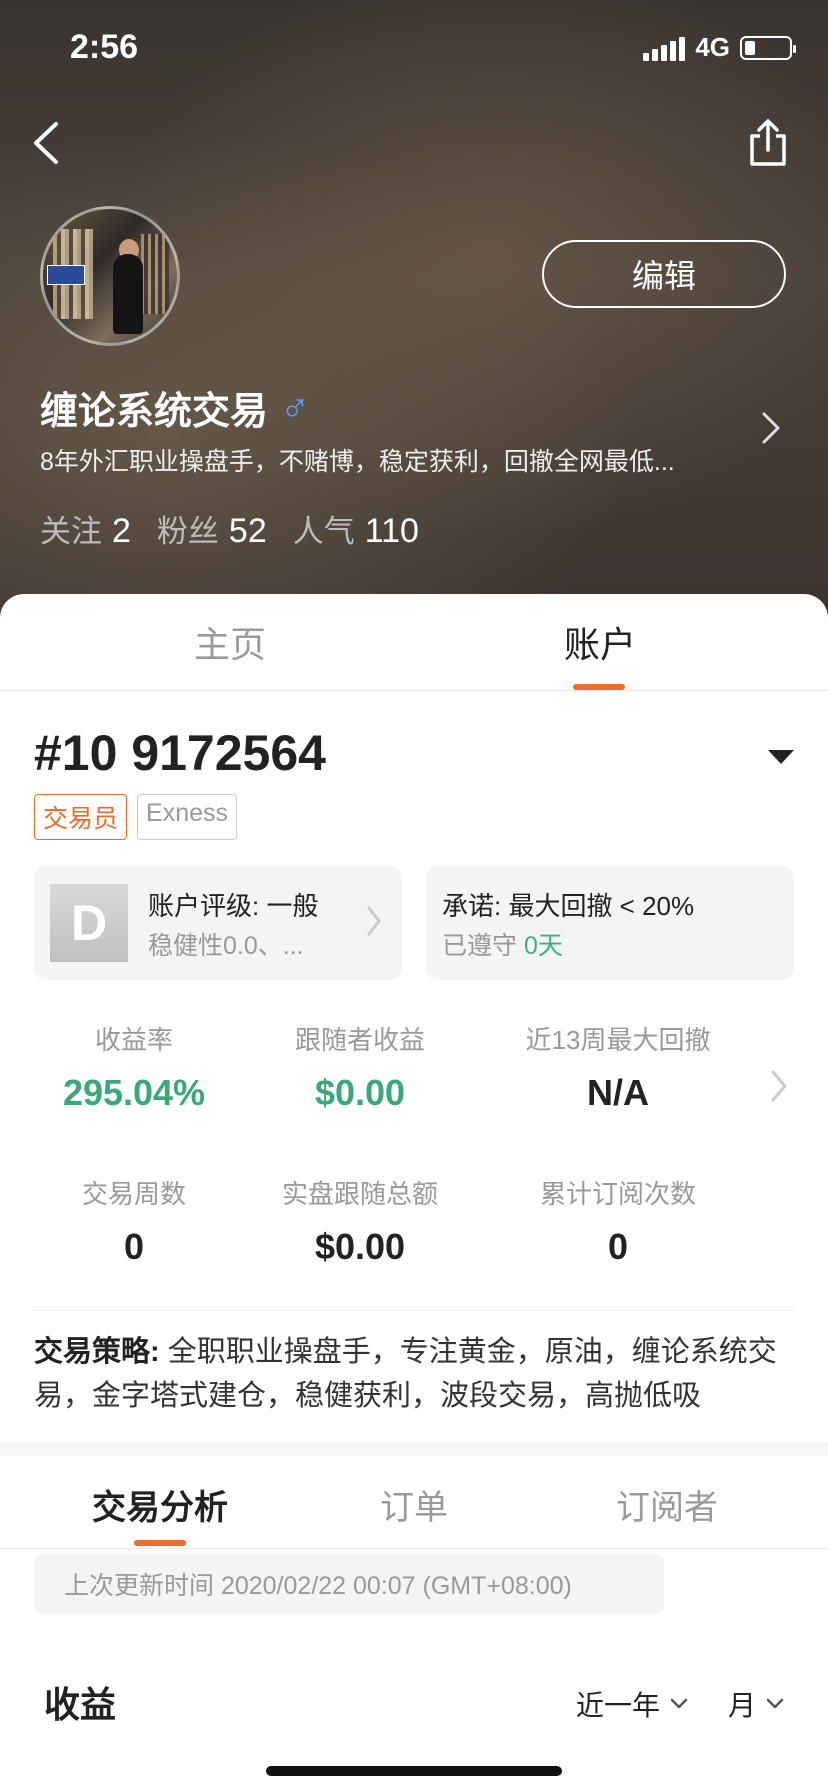 The image size is (828, 1792). I want to click on tab-orders: 订单, so click(414, 1504).